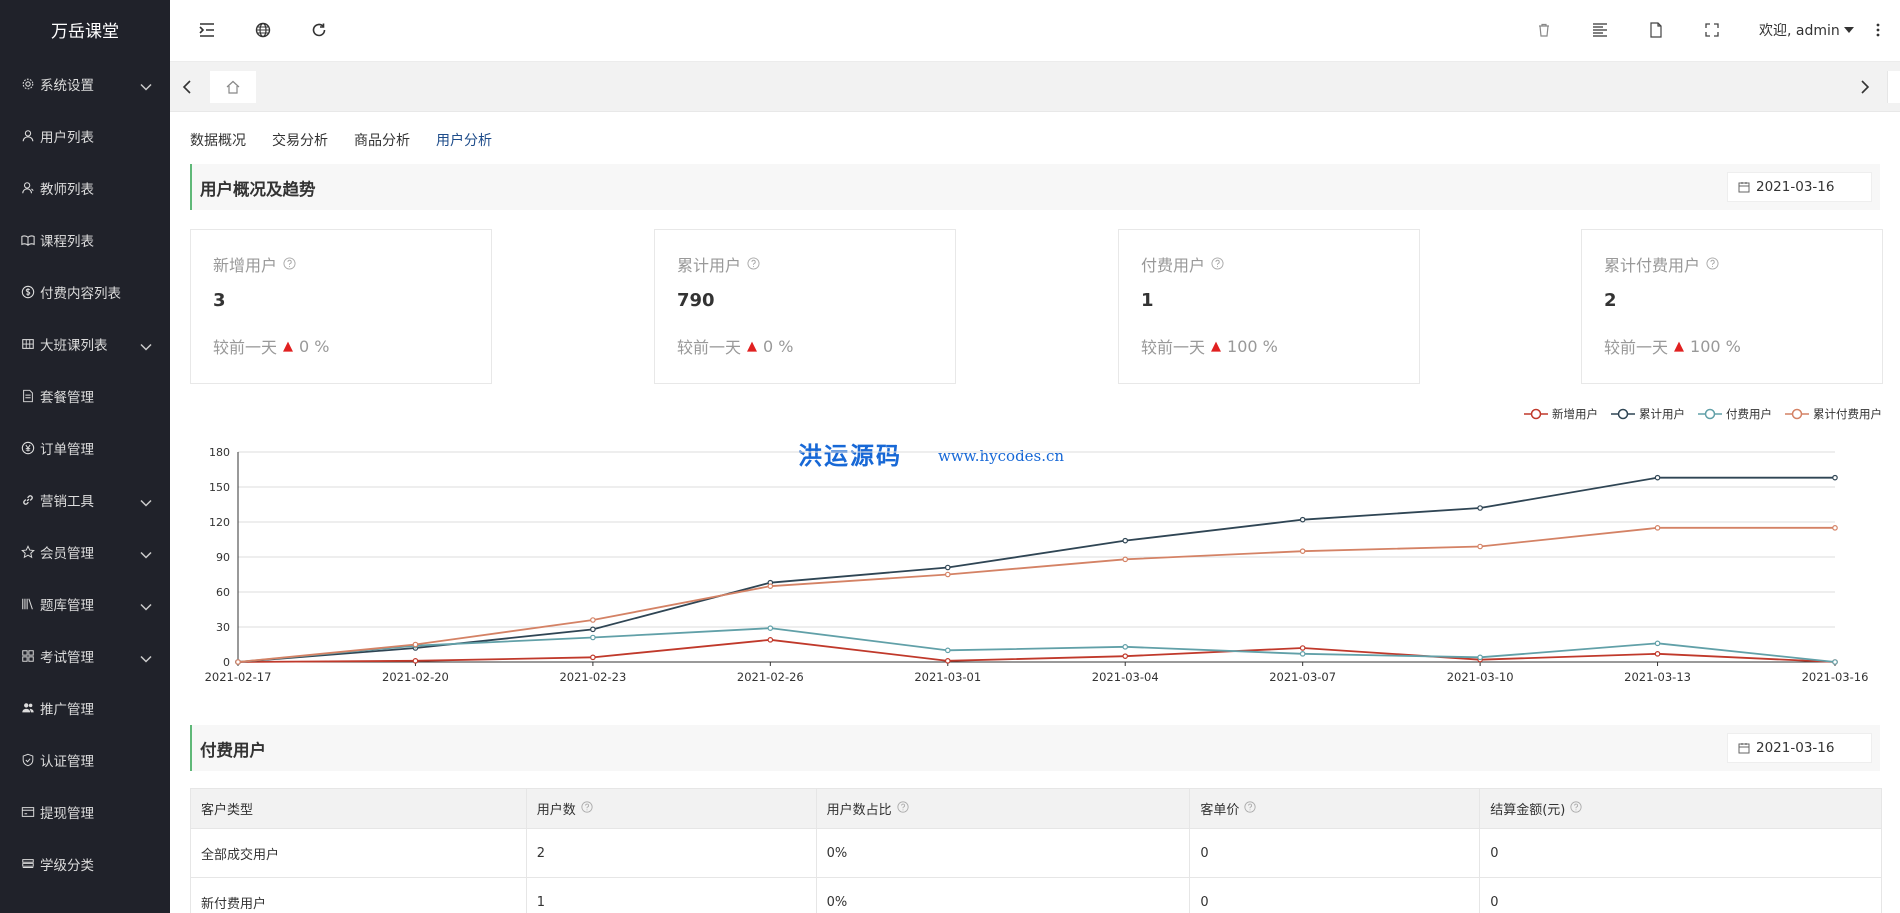 The width and height of the screenshot is (1900, 913). What do you see at coordinates (752, 346) in the screenshot?
I see `up-arrow-icon: ▲` at bounding box center [752, 346].